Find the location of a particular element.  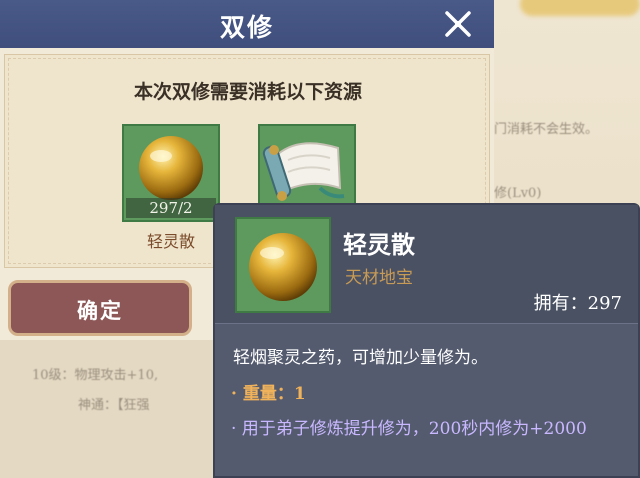

tooltip-owned-count: 拥有：297 is located at coordinates (577, 303).